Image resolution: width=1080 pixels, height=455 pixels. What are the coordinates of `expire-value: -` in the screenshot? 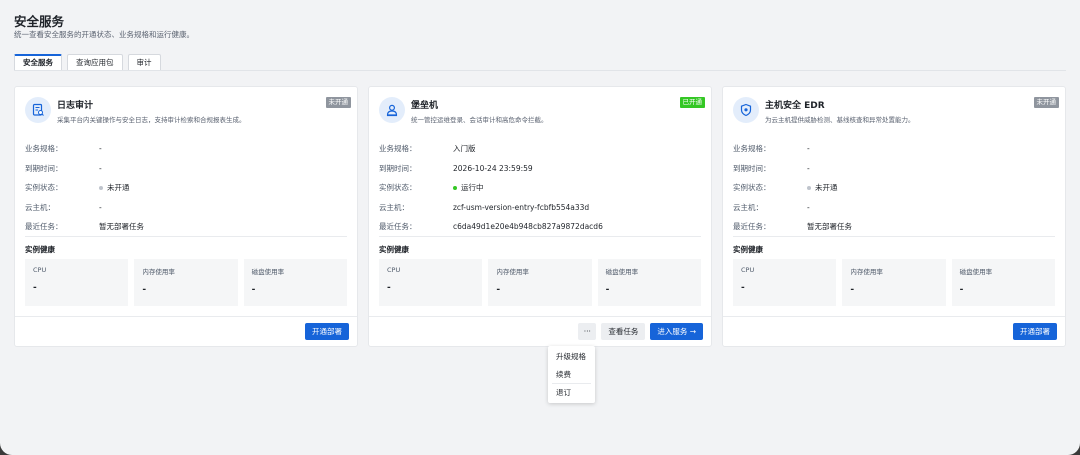 It's located at (808, 168).